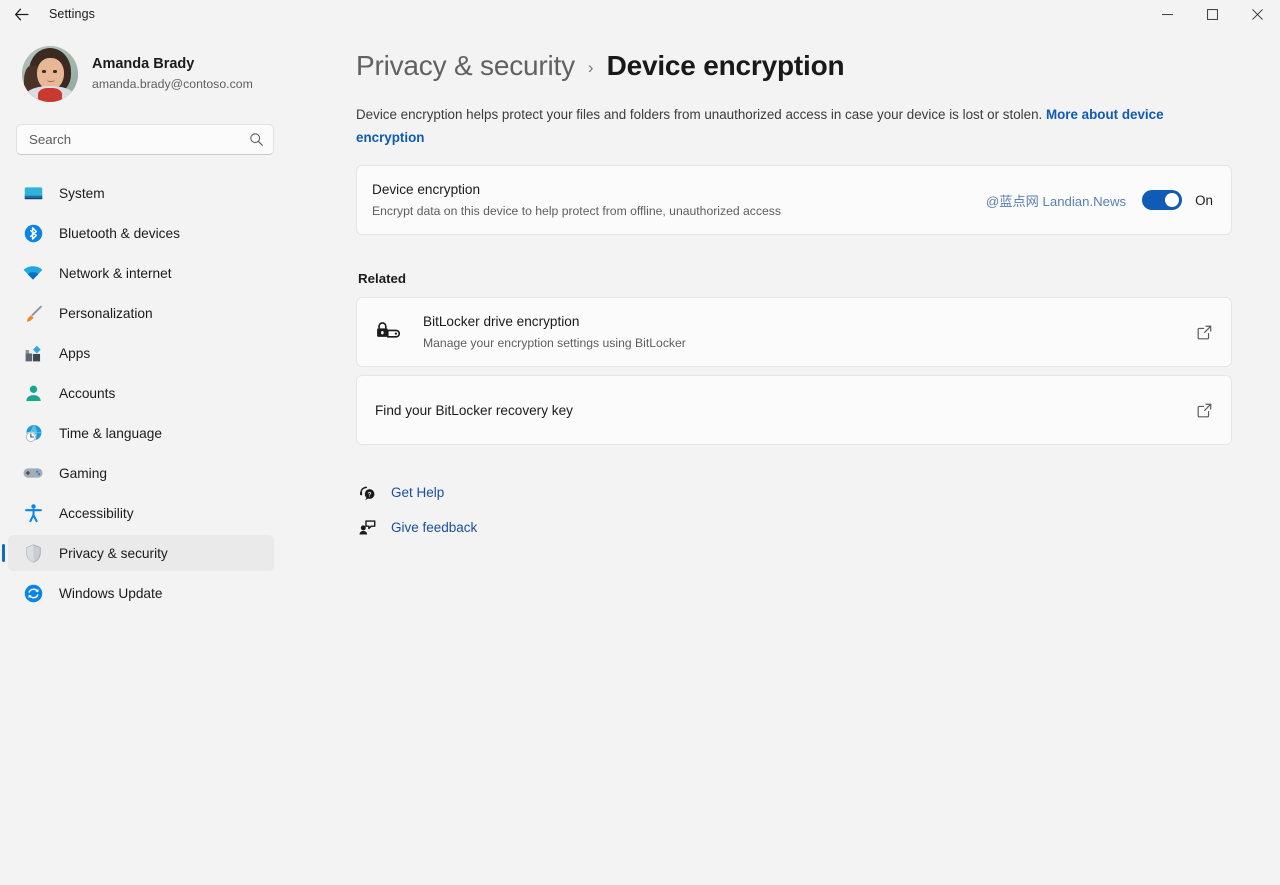 The image size is (1280, 885). I want to click on maximize-icon, so click(1212, 14).